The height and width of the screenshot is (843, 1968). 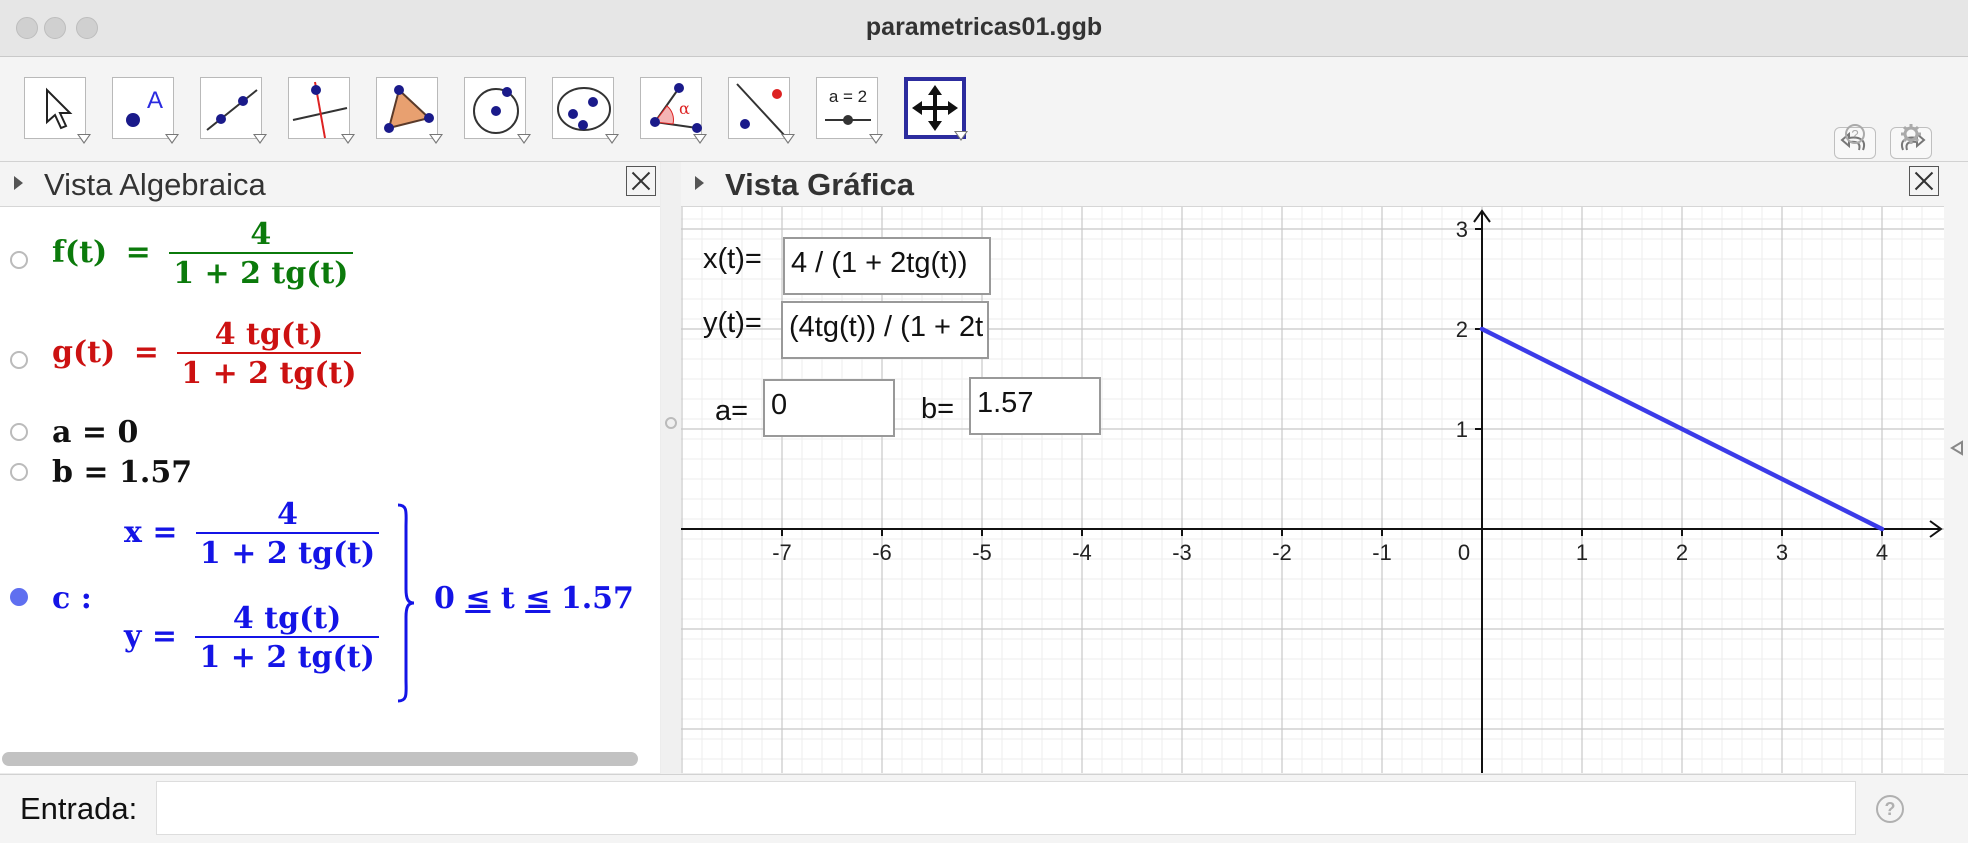 I want to click on perpendicular-line-icon, so click(x=320, y=110).